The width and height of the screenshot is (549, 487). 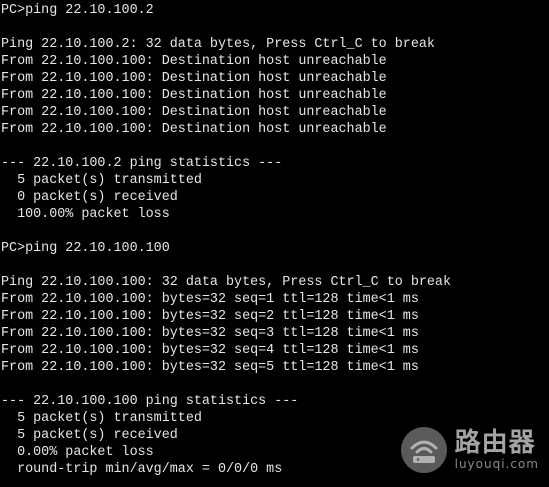 What do you see at coordinates (496, 464) in the screenshot?
I see `watermark-url: luyouqi.com` at bounding box center [496, 464].